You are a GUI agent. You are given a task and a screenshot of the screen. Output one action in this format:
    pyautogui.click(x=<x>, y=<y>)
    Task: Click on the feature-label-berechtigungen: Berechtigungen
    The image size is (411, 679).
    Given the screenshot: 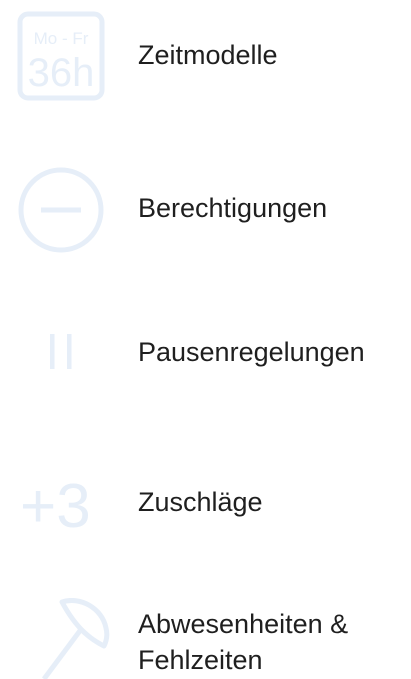 What is the action you would take?
    pyautogui.click(x=233, y=208)
    